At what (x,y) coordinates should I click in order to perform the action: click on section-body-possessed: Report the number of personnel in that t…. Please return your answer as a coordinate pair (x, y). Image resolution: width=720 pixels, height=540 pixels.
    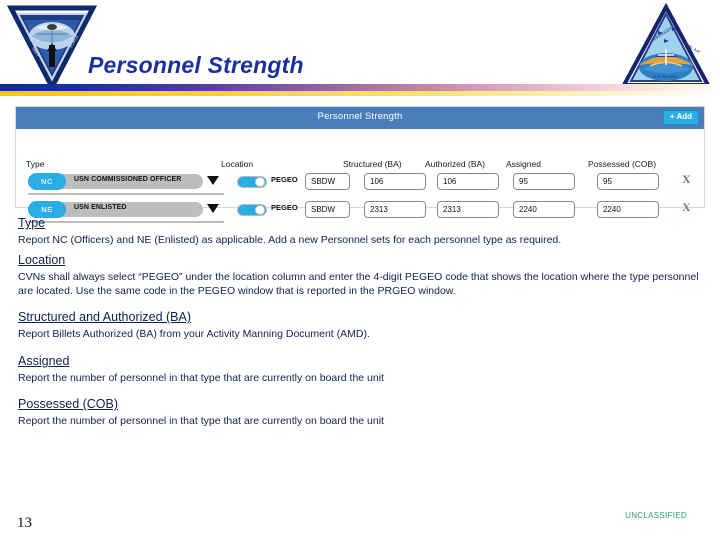
    Looking at the image, I should click on (201, 421).